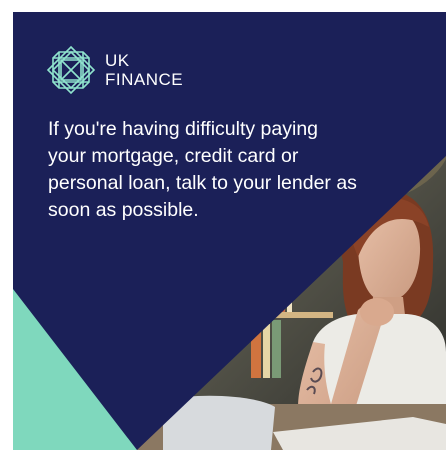 The height and width of the screenshot is (450, 446). Describe the element at coordinates (71, 70) in the screenshot. I see `uk-finance-lattice-icon` at that location.